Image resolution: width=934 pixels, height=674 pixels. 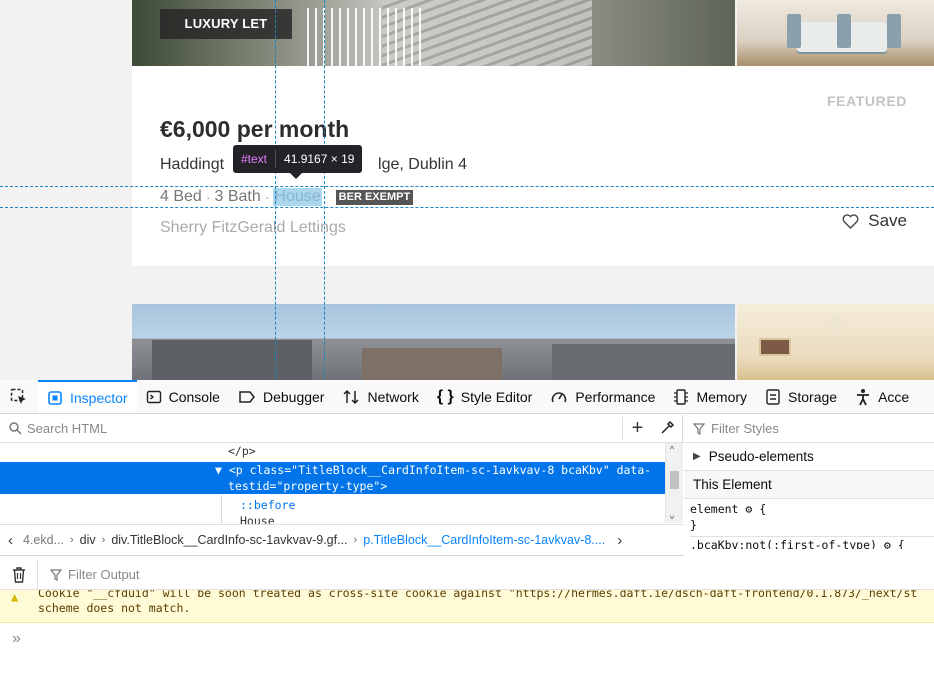 What do you see at coordinates (226, 24) in the screenshot?
I see `luxury-let-badge: LUXURY LET` at bounding box center [226, 24].